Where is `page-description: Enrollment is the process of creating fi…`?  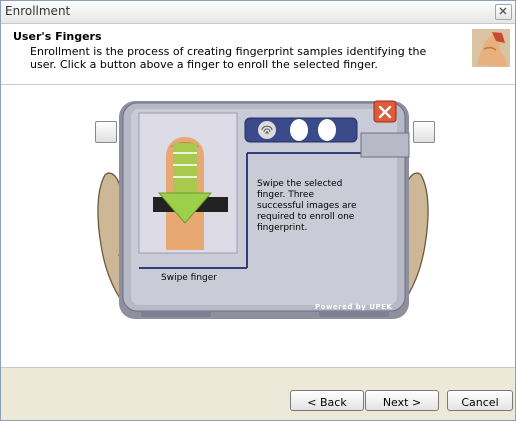
page-description: Enrollment is the process of creating fi… is located at coordinates (228, 58).